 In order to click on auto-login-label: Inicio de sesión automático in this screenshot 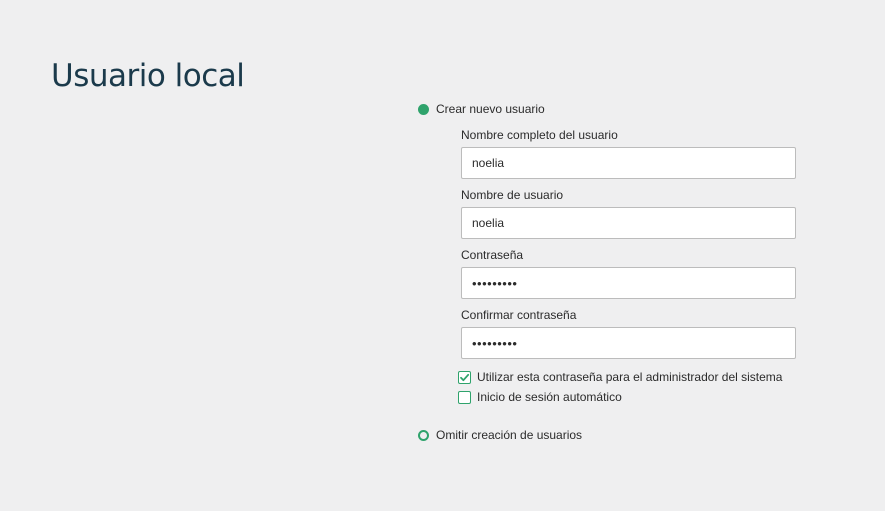, I will do `click(549, 397)`.